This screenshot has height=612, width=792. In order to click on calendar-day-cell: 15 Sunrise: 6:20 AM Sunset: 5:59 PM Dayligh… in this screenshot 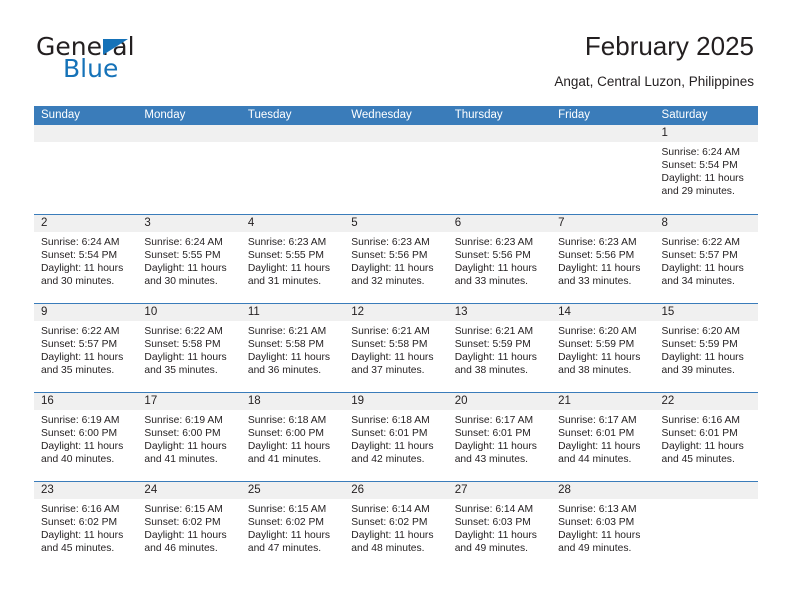, I will do `click(706, 348)`.